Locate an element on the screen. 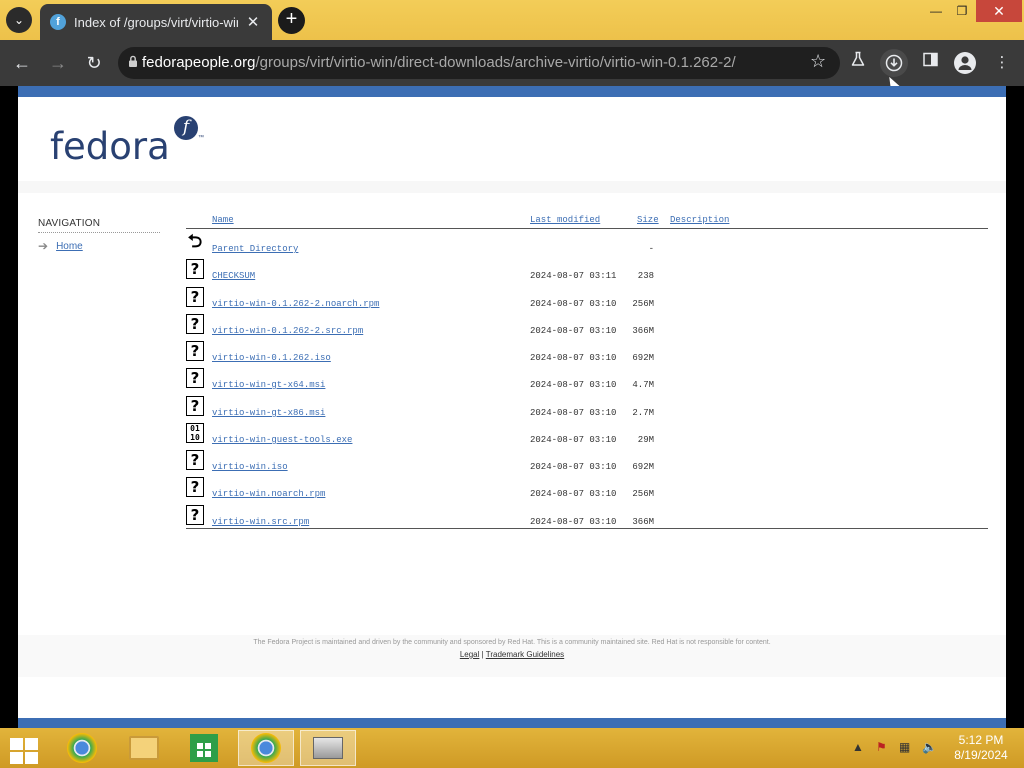 This screenshot has height=768, width=1024. navigation-sidebar: NAVIGATION ➔ Home is located at coordinates (99, 235).